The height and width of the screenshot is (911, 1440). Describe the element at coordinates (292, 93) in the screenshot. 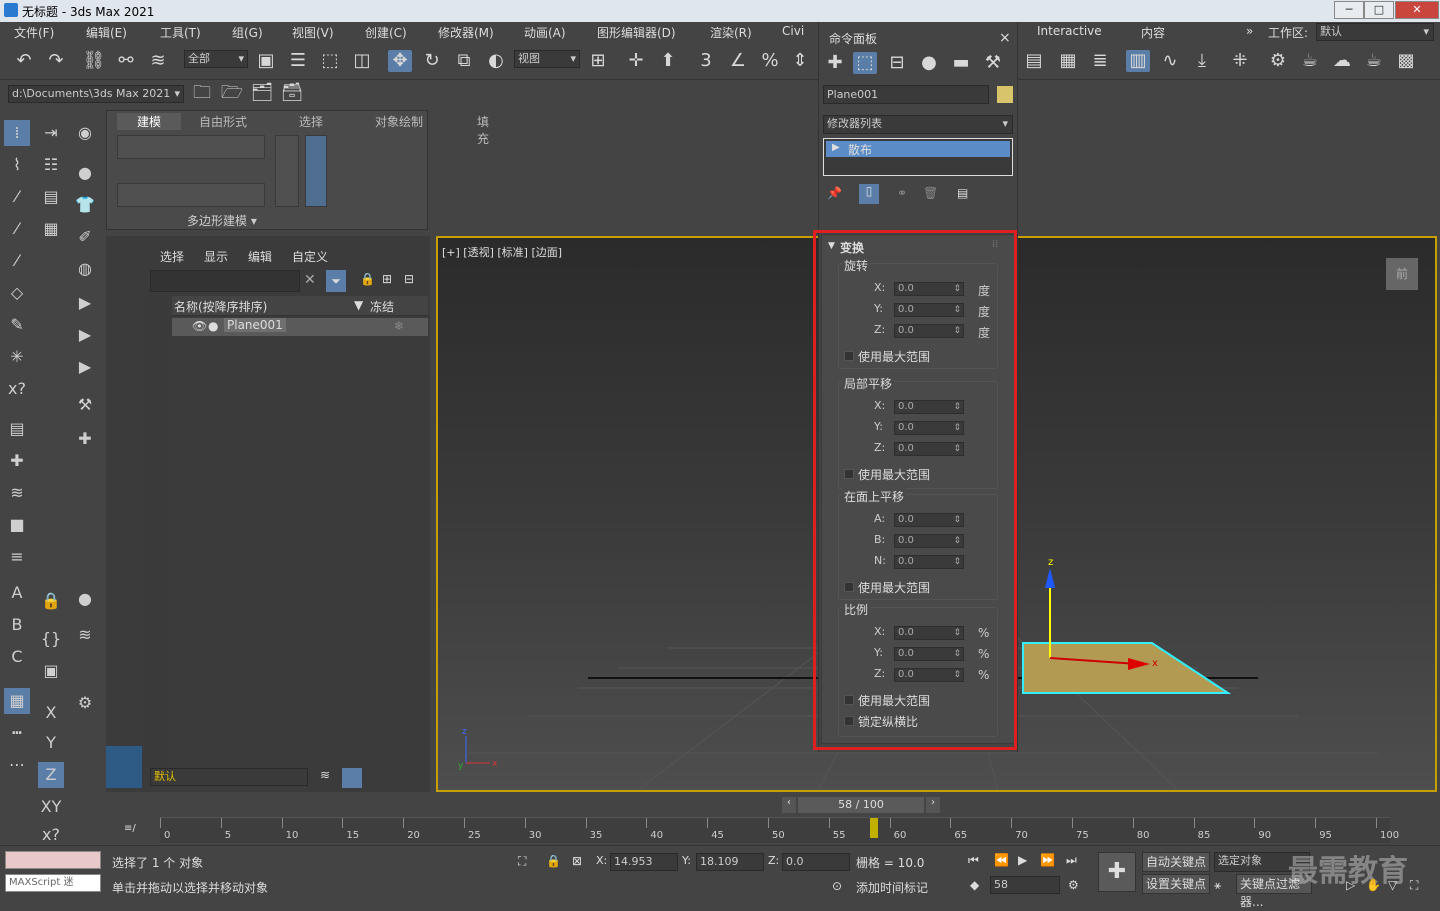

I see `set-project-icon: 🗃` at that location.